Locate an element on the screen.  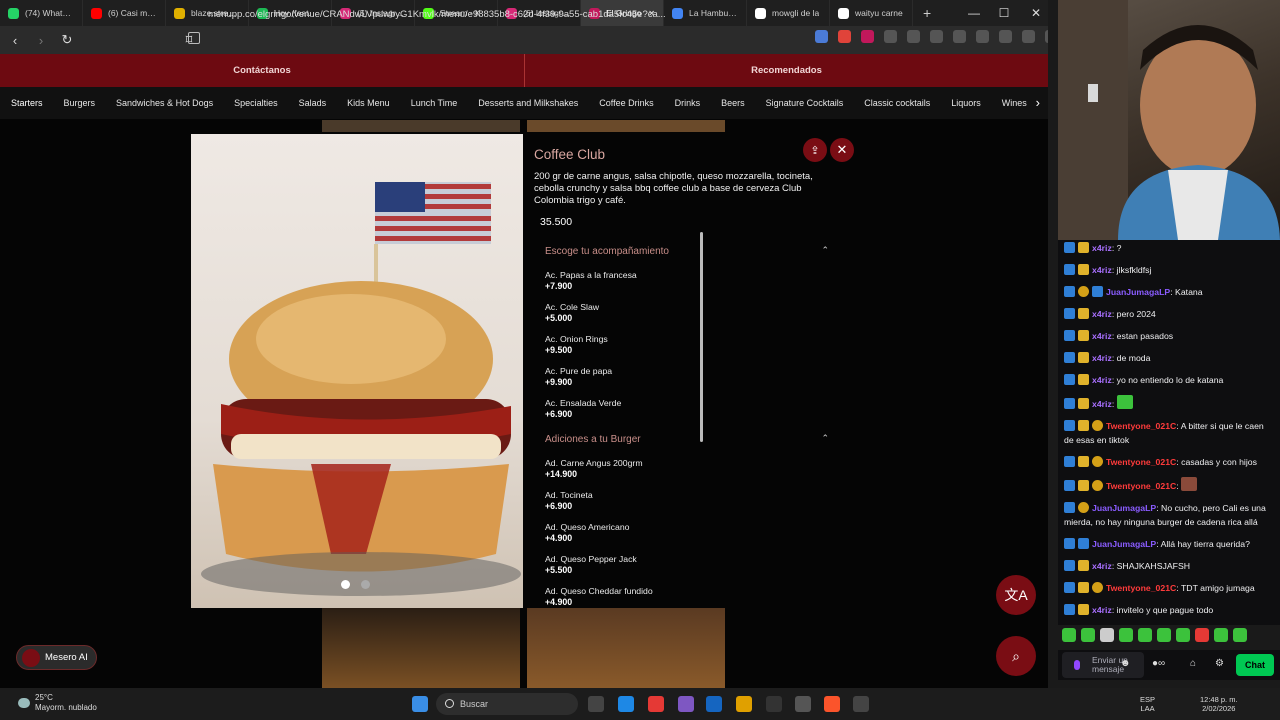
sidebar-icon is located at coordinates (982, 36).